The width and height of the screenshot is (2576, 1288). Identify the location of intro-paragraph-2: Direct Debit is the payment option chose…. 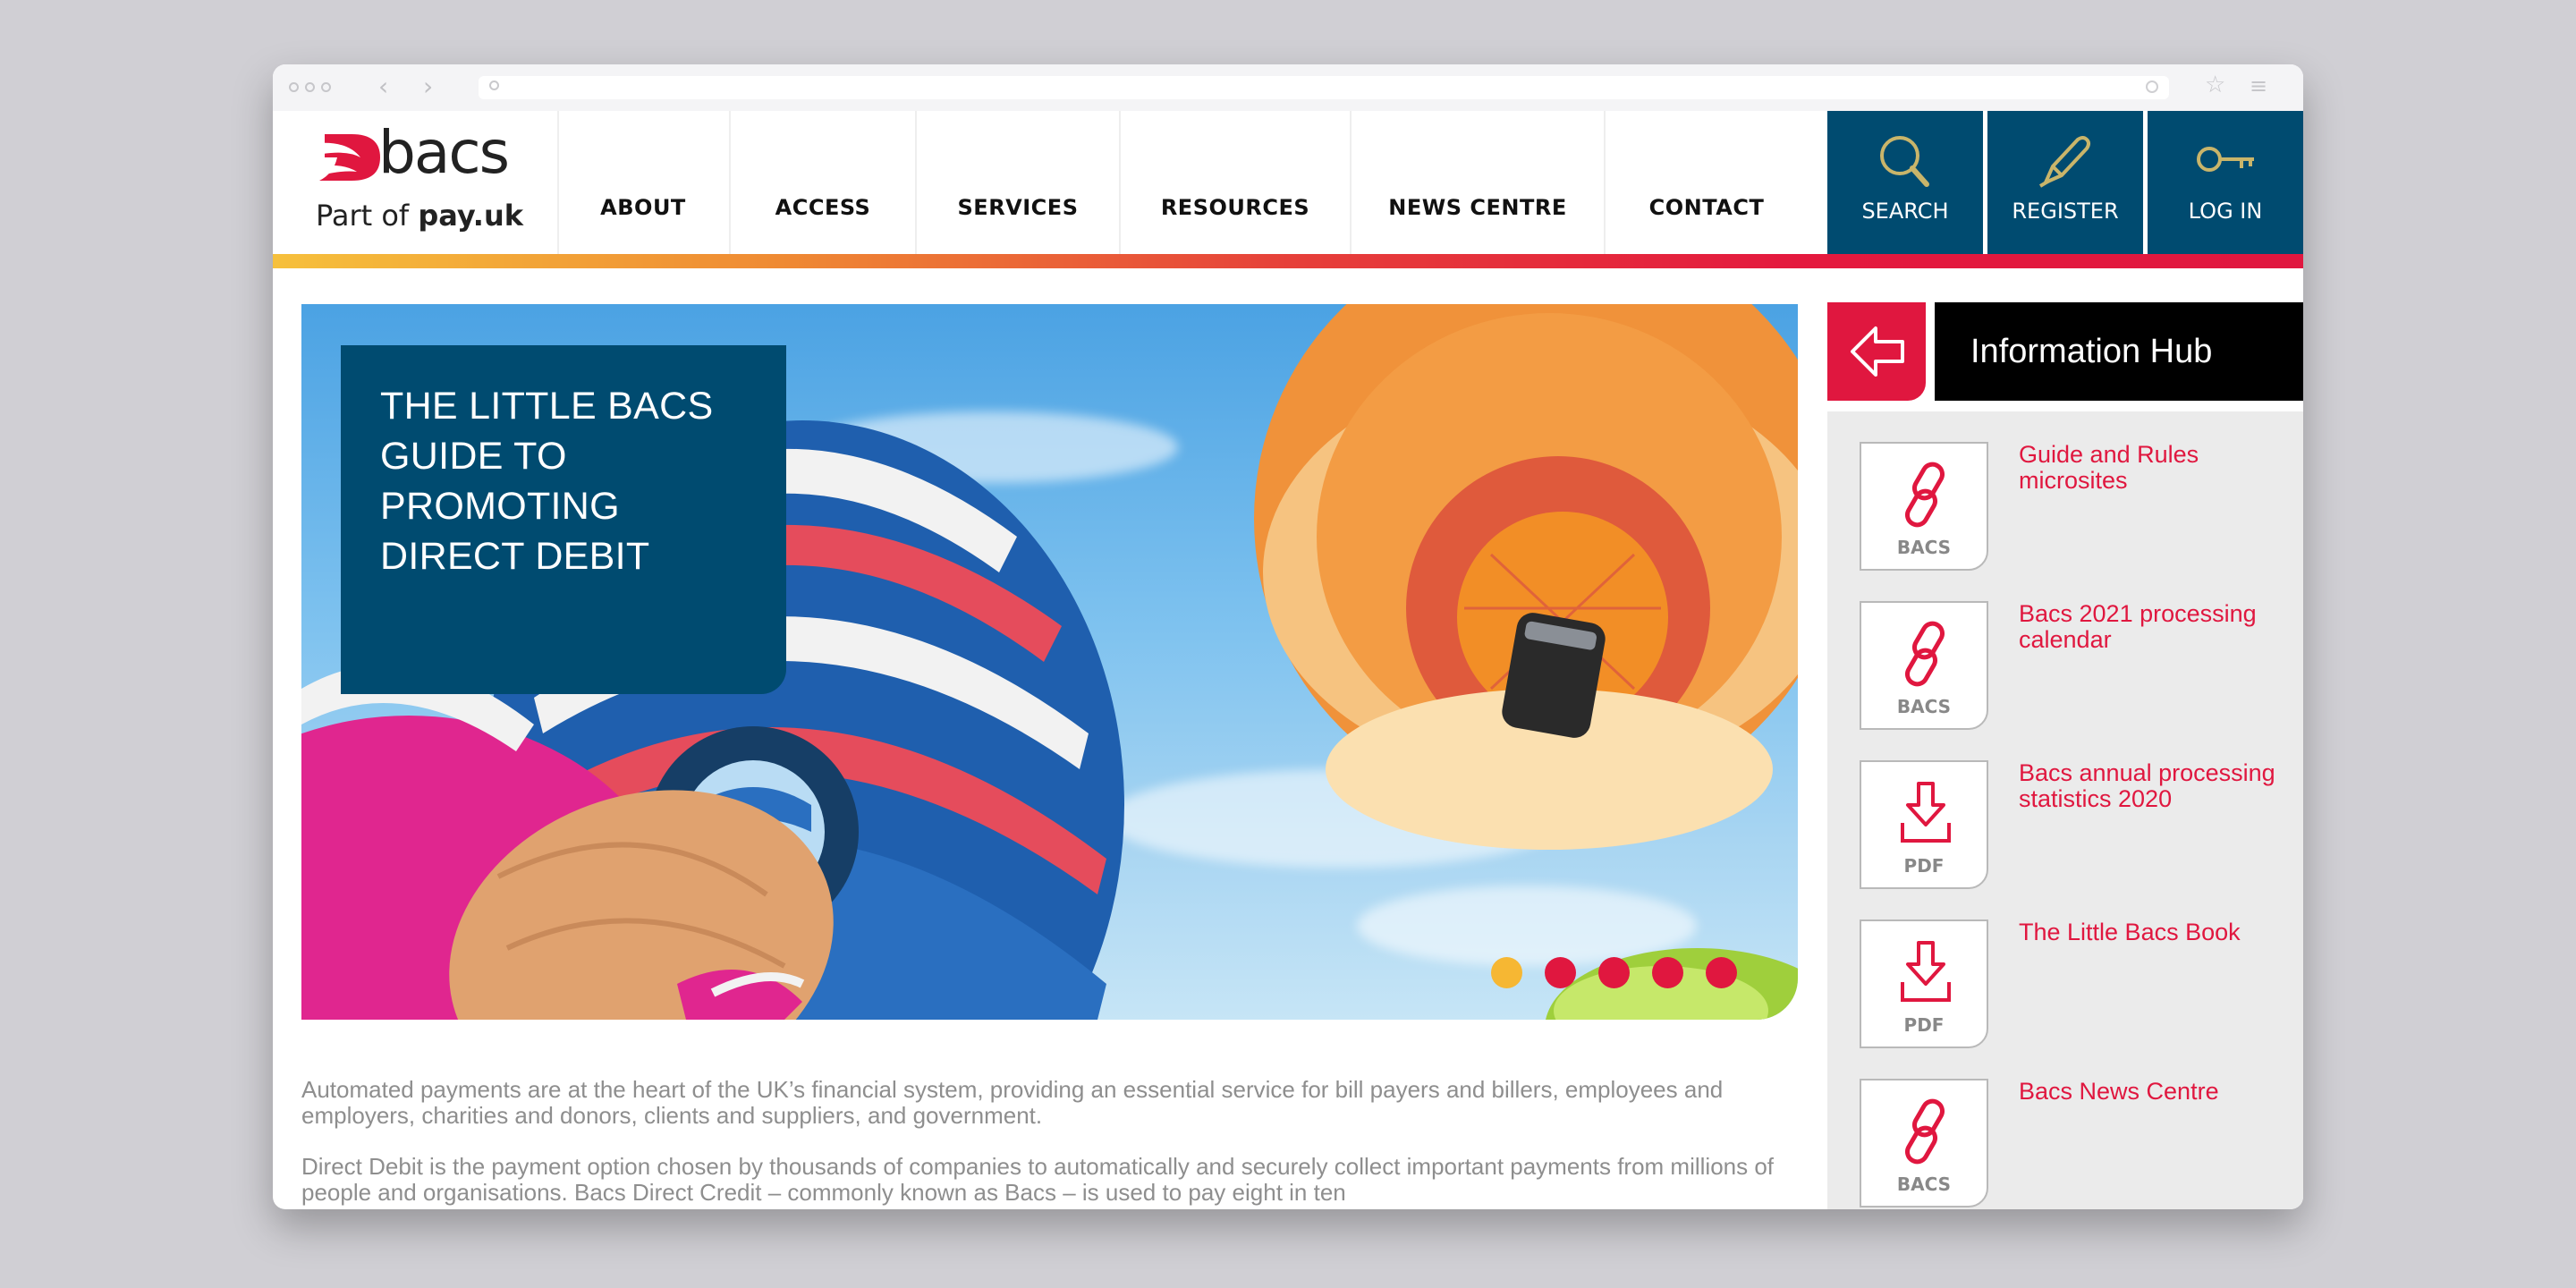
(1038, 1179).